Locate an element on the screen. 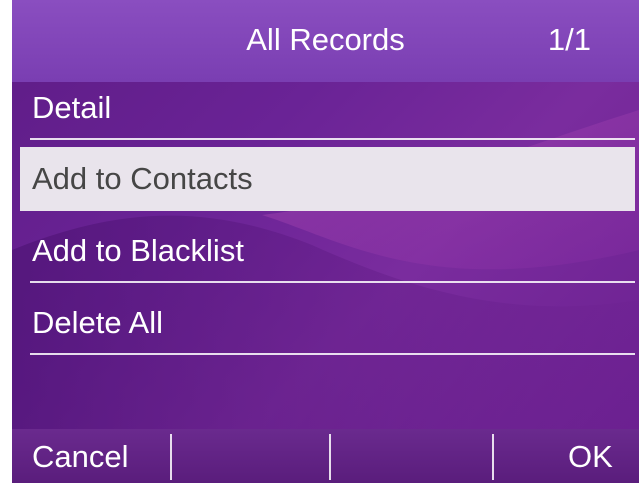  menu-item-delete-all: Delete All is located at coordinates (327, 323).